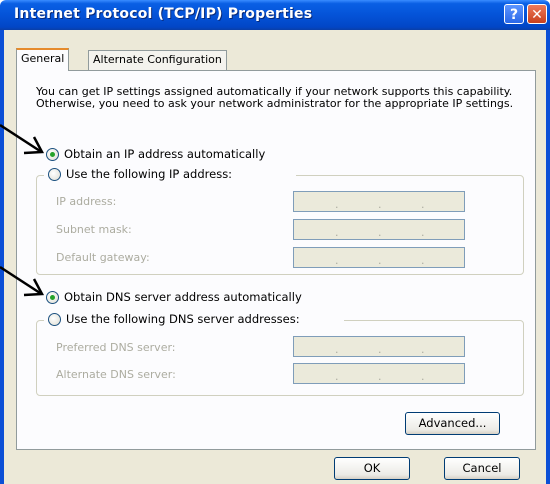  I want to click on subnet-mask-label: Subnet mask:, so click(94, 229).